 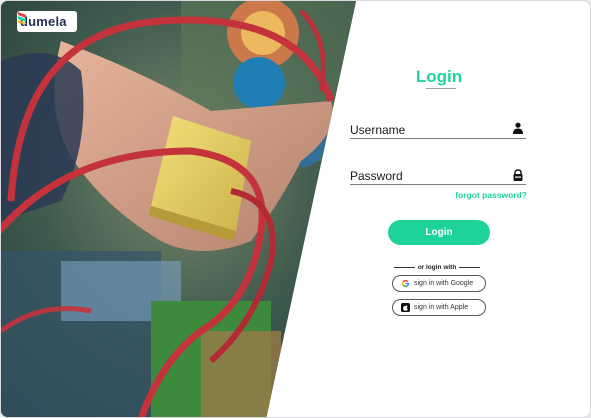 I want to click on or-login-with-divider: or login with, so click(x=437, y=267).